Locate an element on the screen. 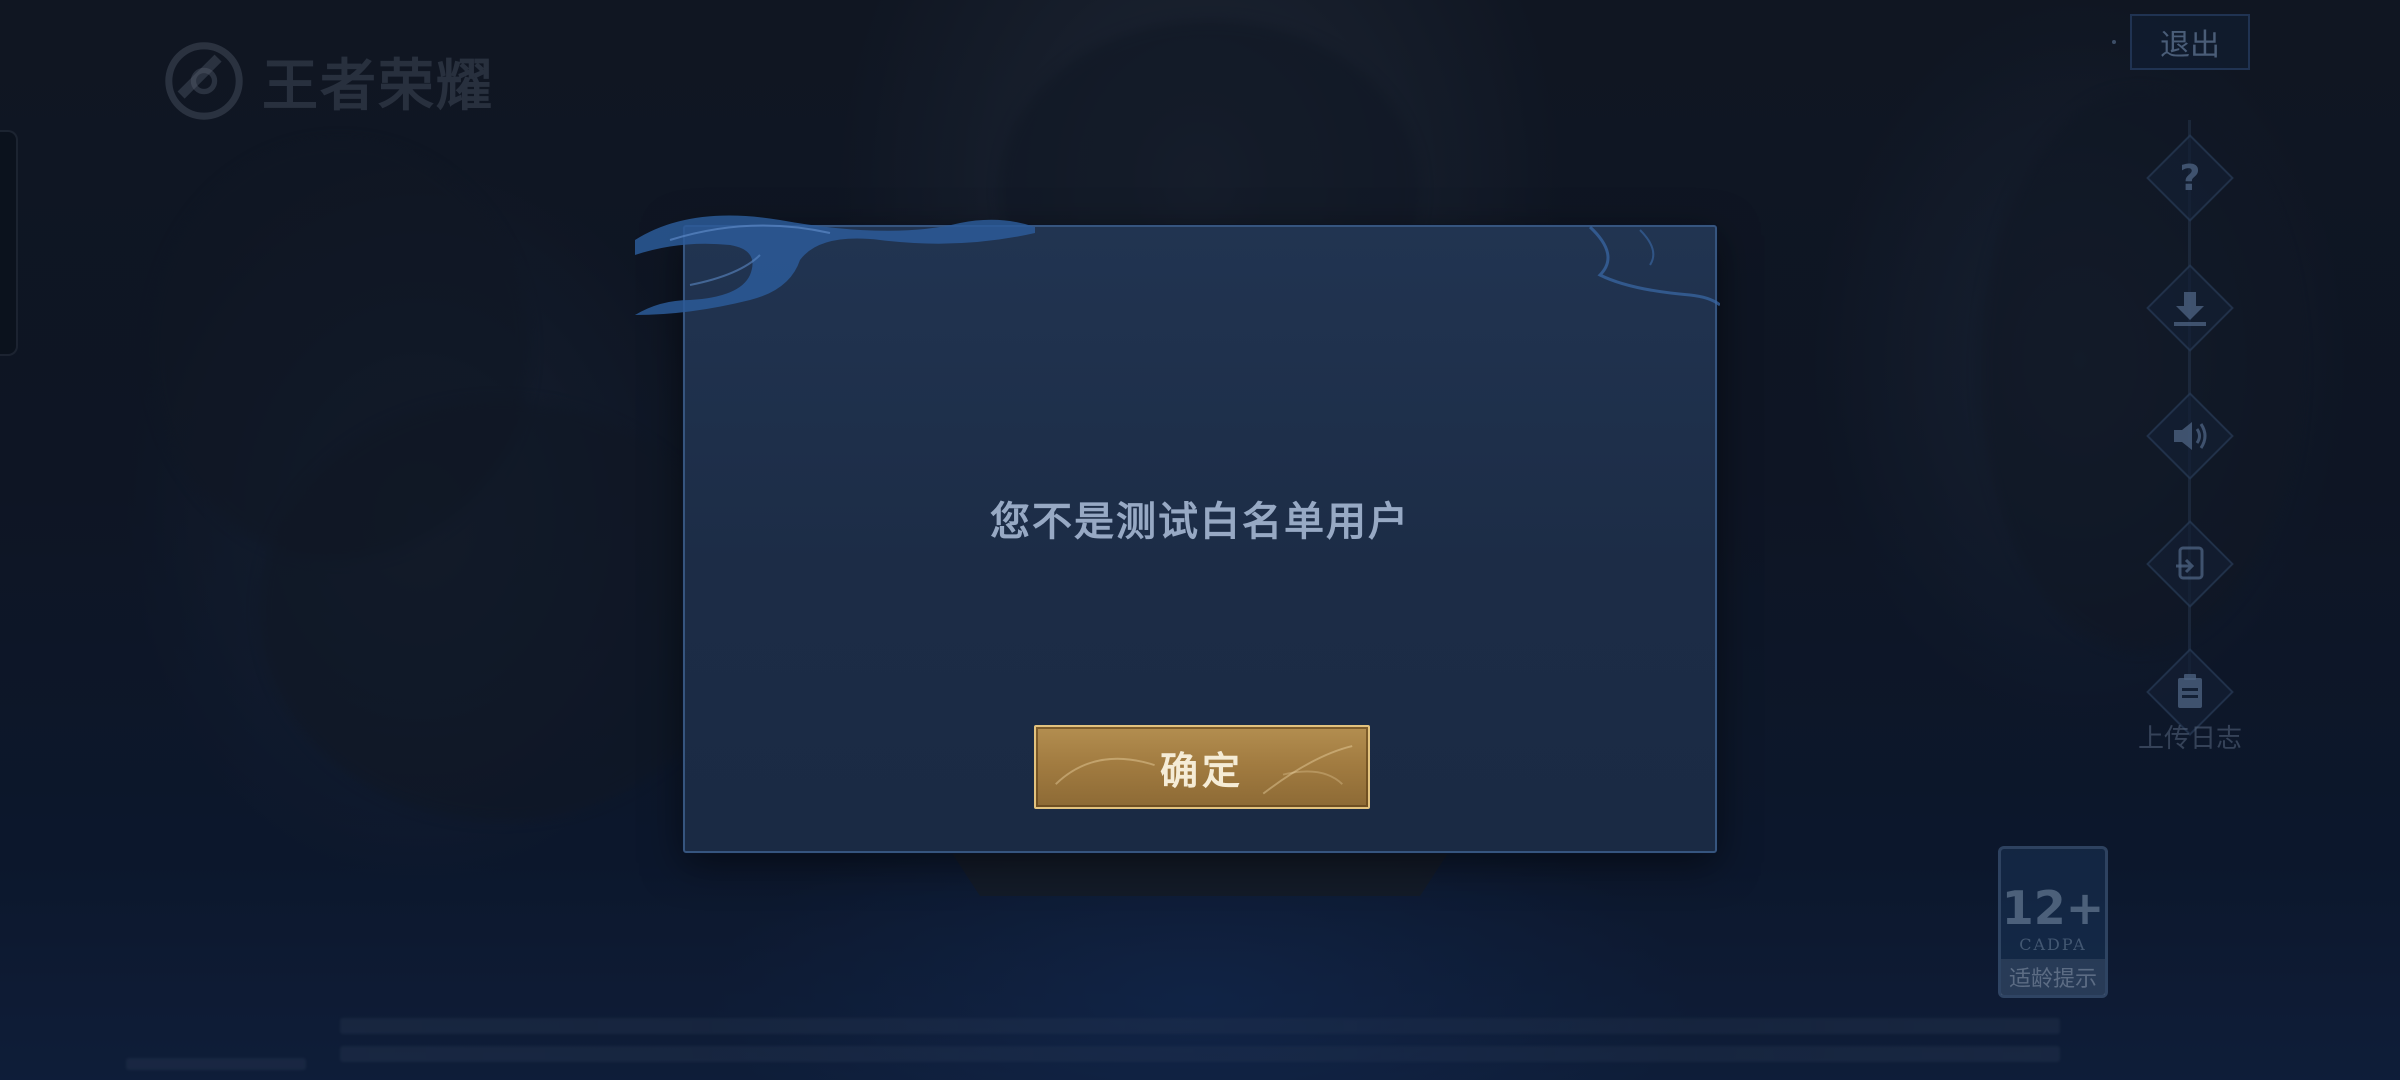 The height and width of the screenshot is (1080, 2400). confirm-button: 确定 is located at coordinates (1202, 767).